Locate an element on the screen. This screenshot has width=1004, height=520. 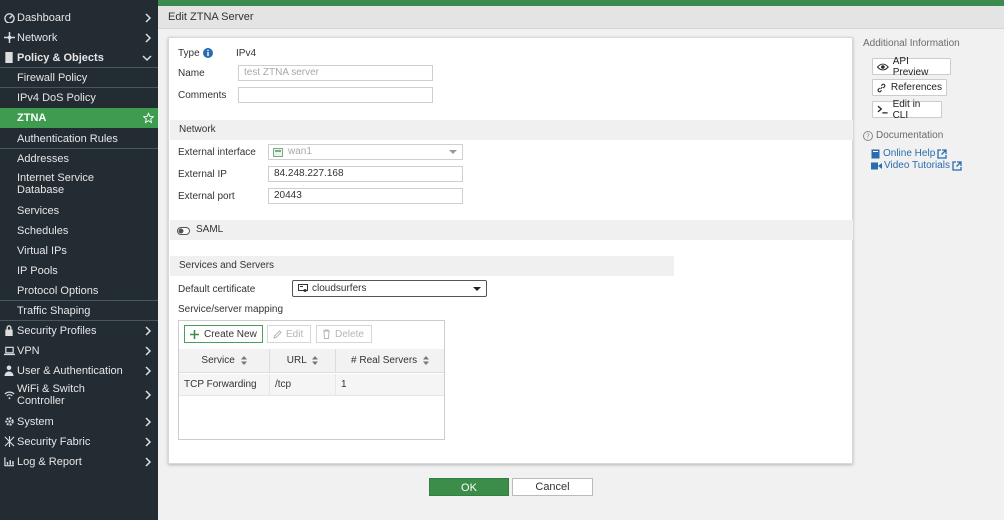
external-interface-label: External interface is located at coordinates (217, 152).